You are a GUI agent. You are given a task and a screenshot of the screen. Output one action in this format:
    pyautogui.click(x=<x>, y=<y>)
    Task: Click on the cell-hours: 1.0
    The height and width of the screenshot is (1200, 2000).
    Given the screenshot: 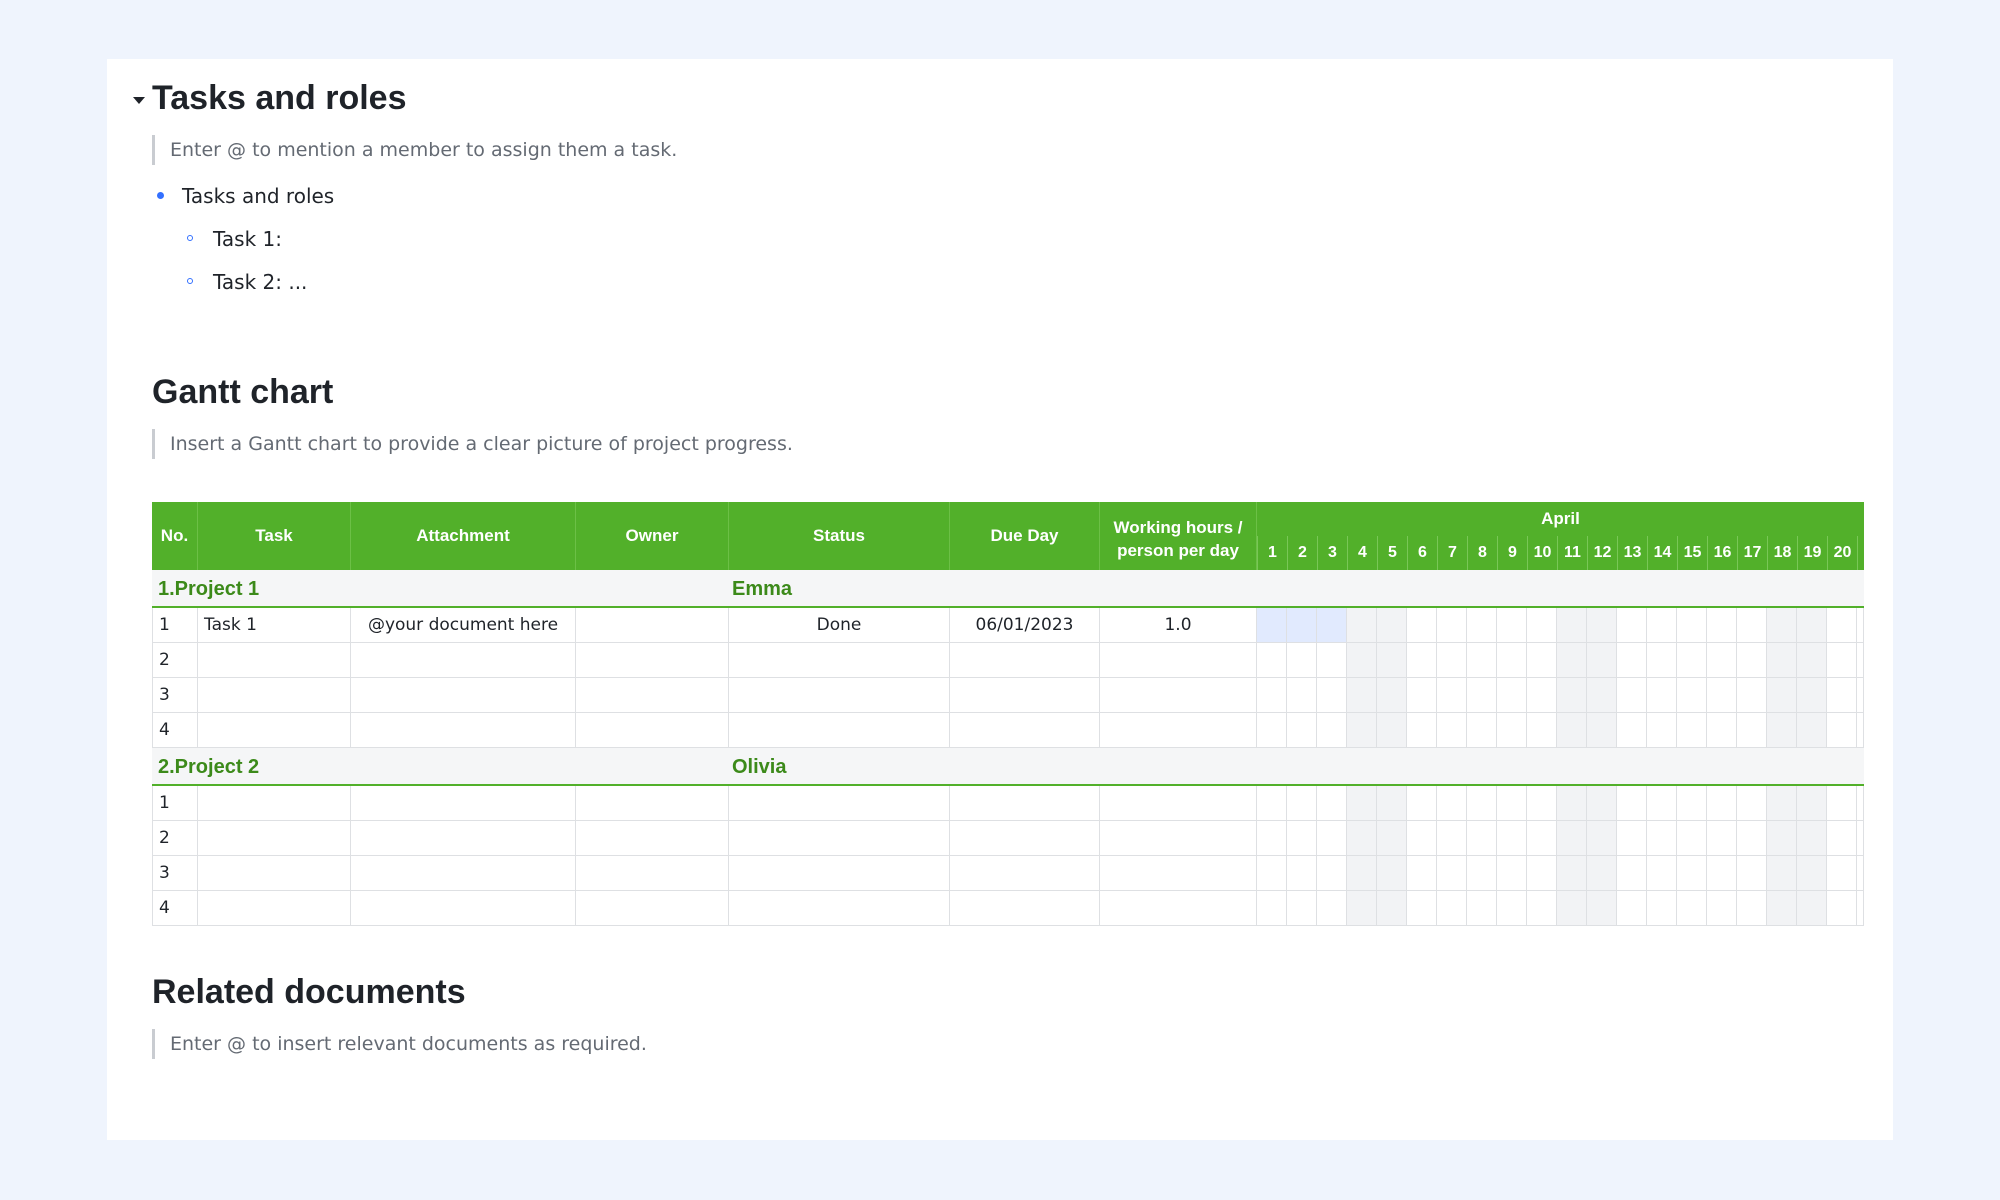 What is the action you would take?
    pyautogui.click(x=1178, y=625)
    